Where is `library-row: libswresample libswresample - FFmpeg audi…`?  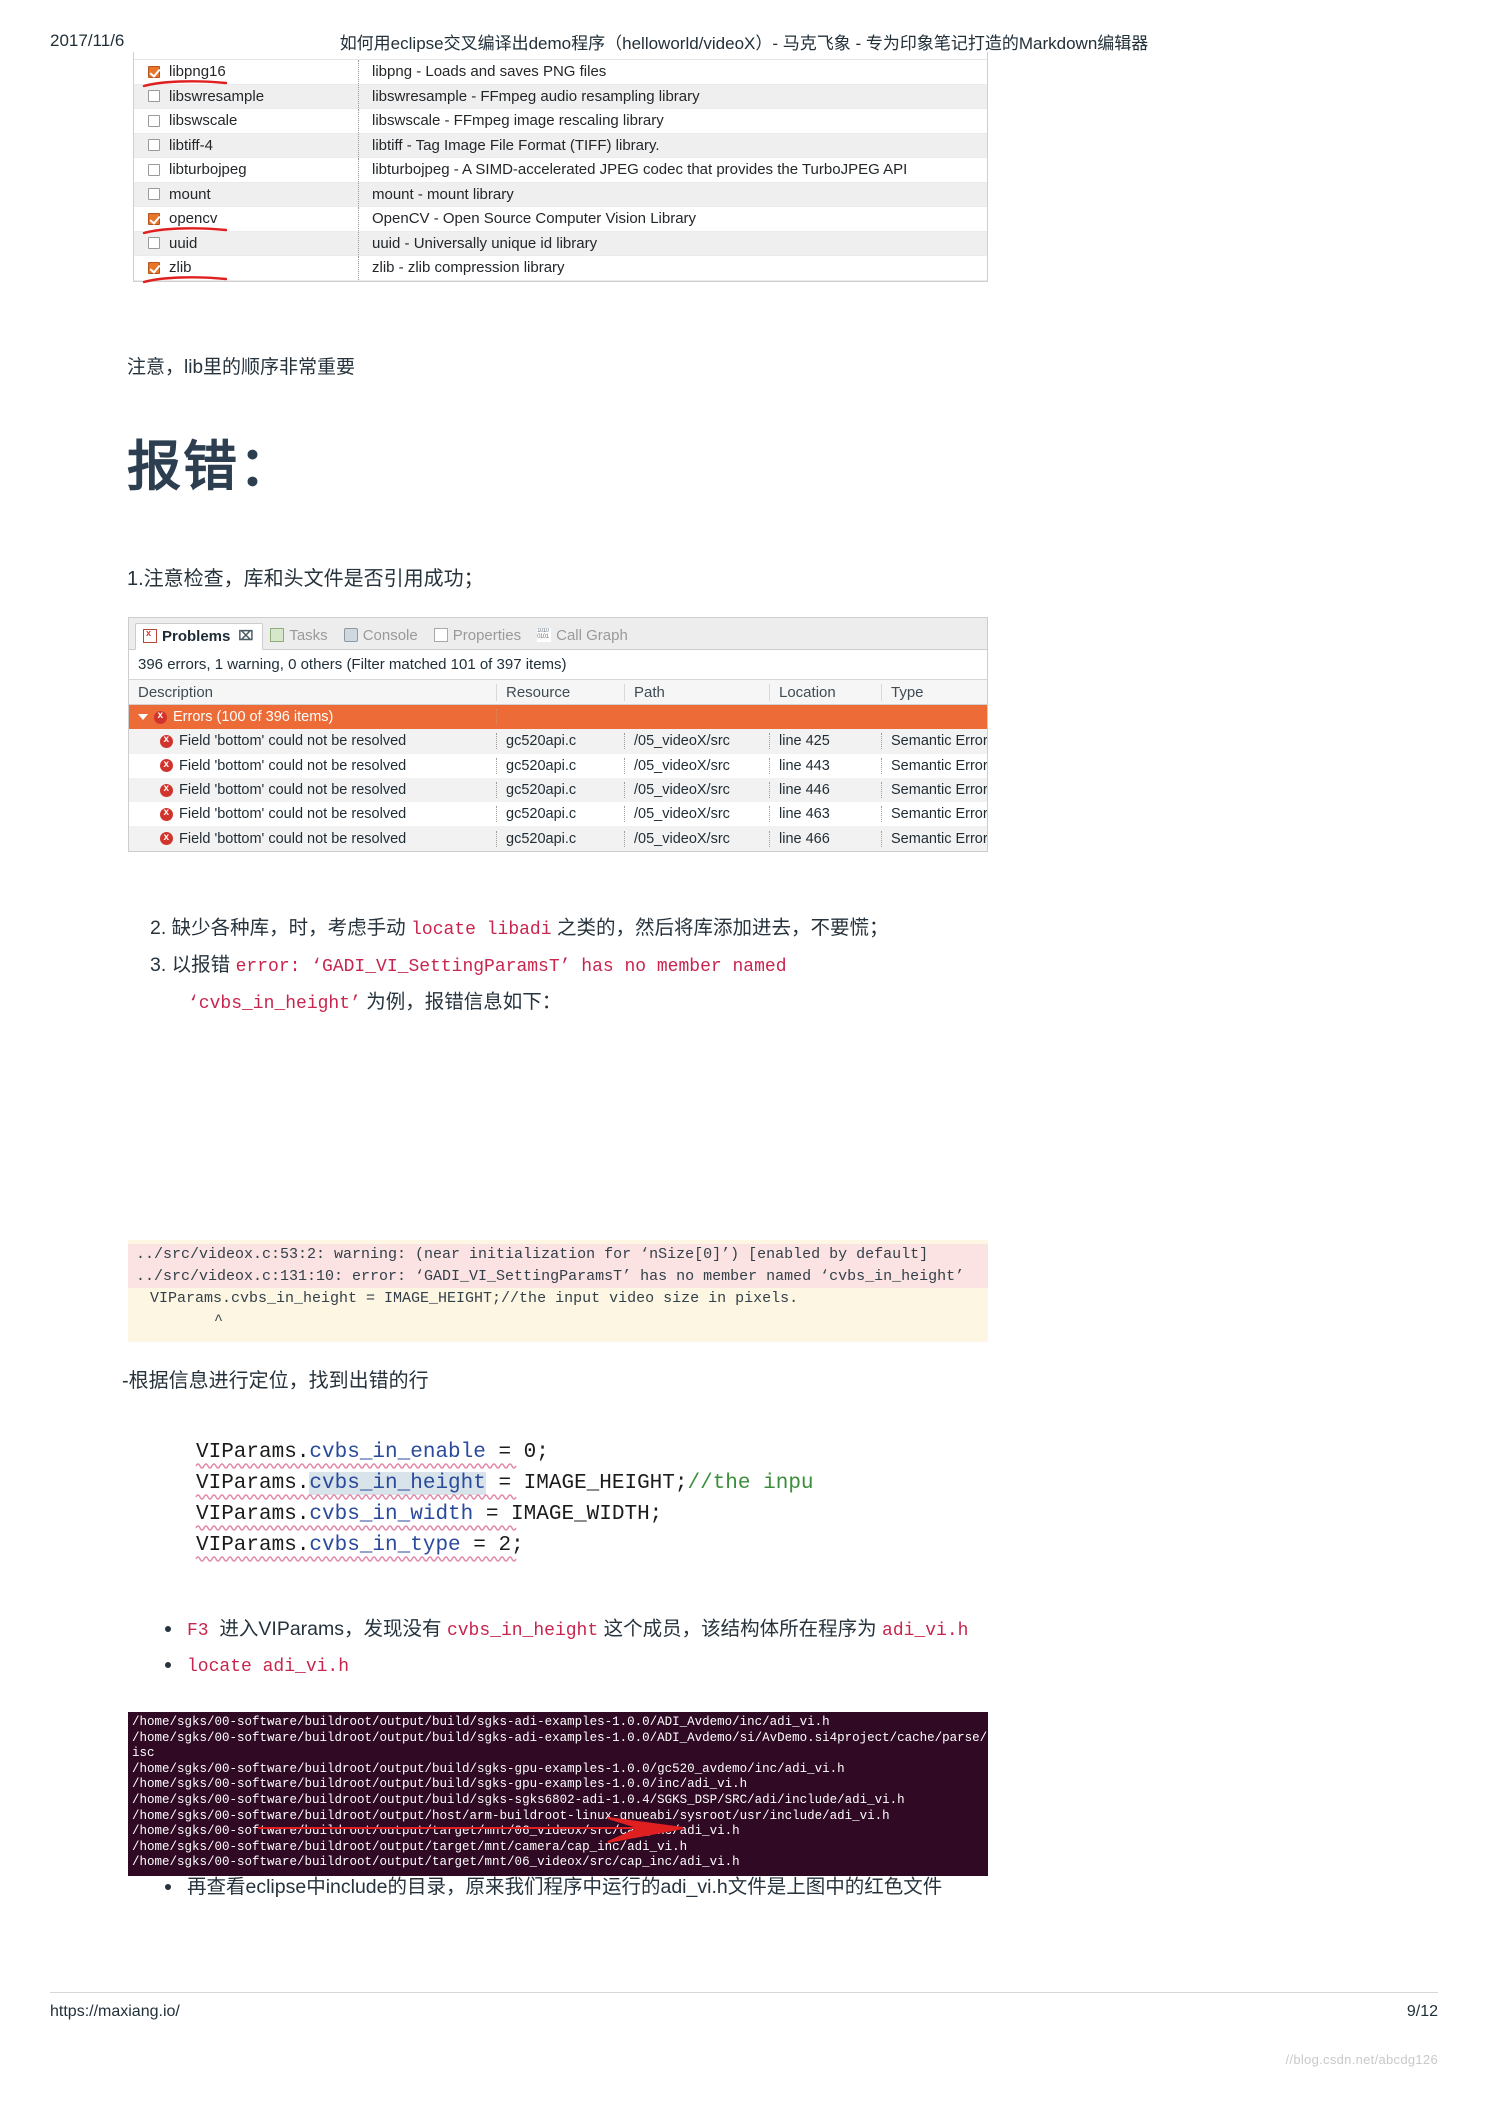
library-row: libswresample libswresample - FFmpeg audi… is located at coordinates (560, 96).